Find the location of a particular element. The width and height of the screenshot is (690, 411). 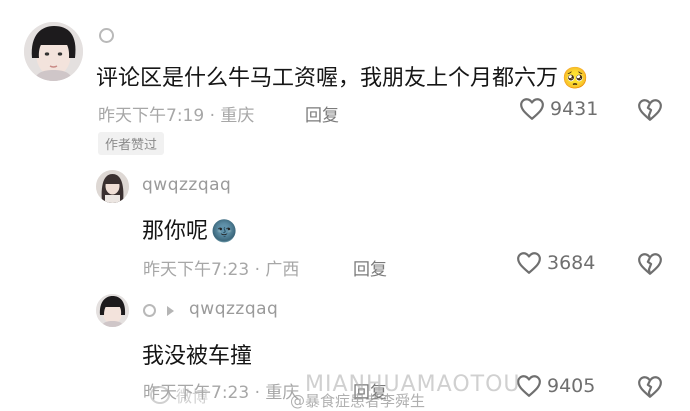

comment-body: 评论区是什么牛马工资喔，我朋友上个月都六万 is located at coordinates (327, 78).